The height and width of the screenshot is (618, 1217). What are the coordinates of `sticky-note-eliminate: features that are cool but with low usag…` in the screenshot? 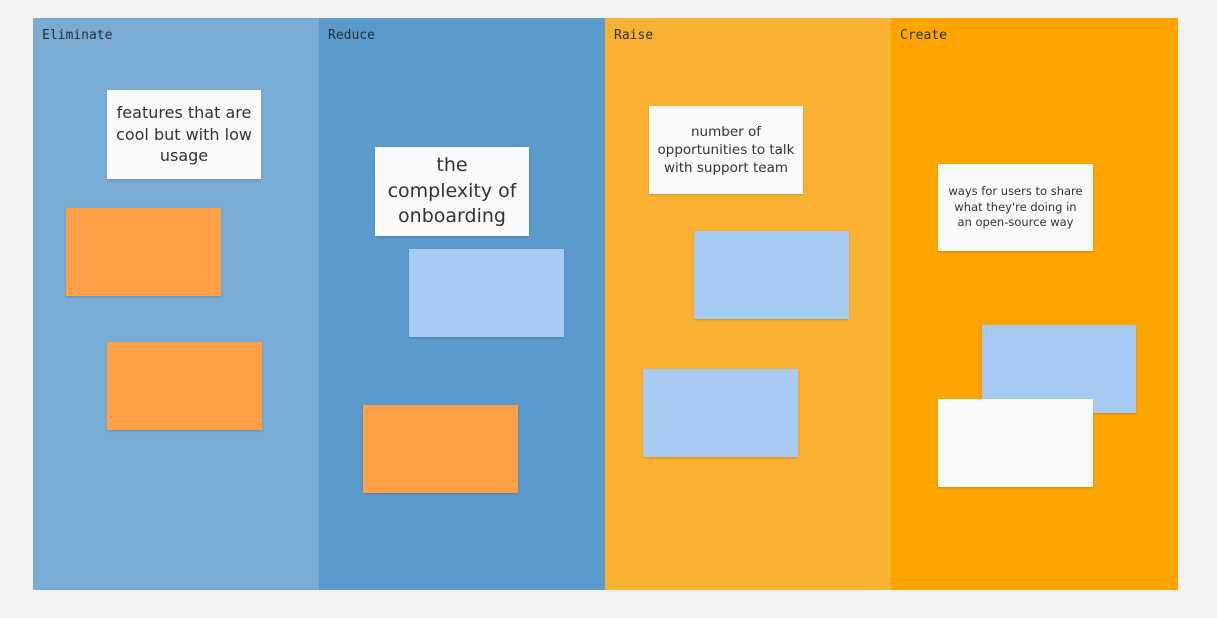 It's located at (184, 134).